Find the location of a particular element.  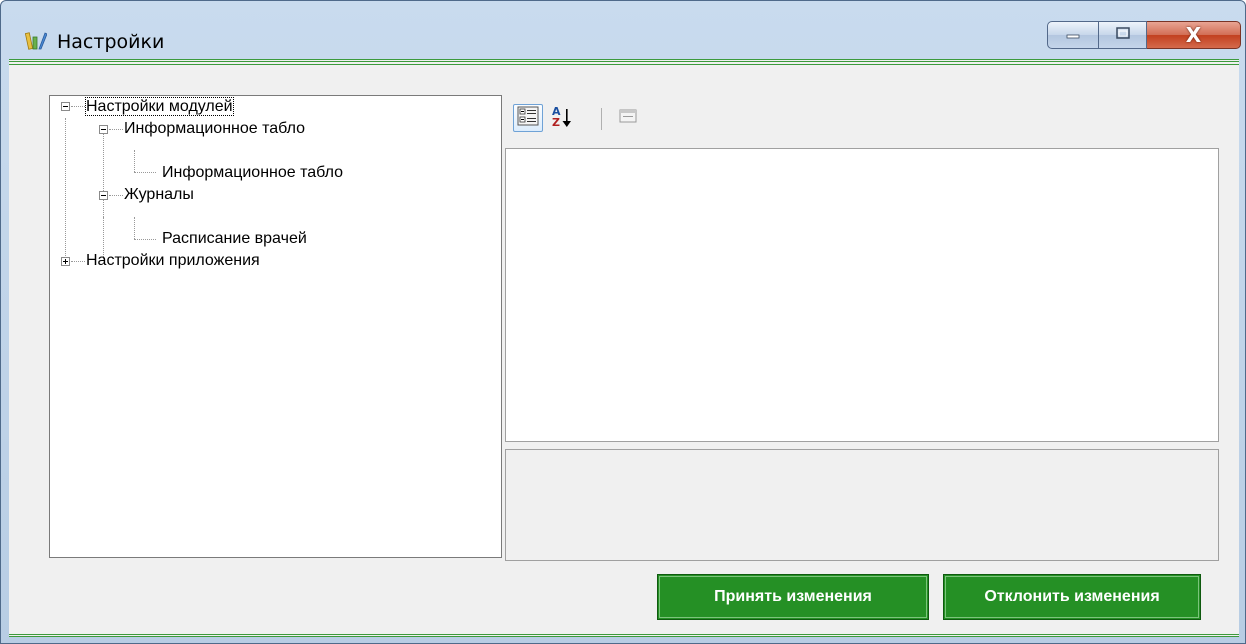

tree-node-journals: Журналы is located at coordinates (159, 195).